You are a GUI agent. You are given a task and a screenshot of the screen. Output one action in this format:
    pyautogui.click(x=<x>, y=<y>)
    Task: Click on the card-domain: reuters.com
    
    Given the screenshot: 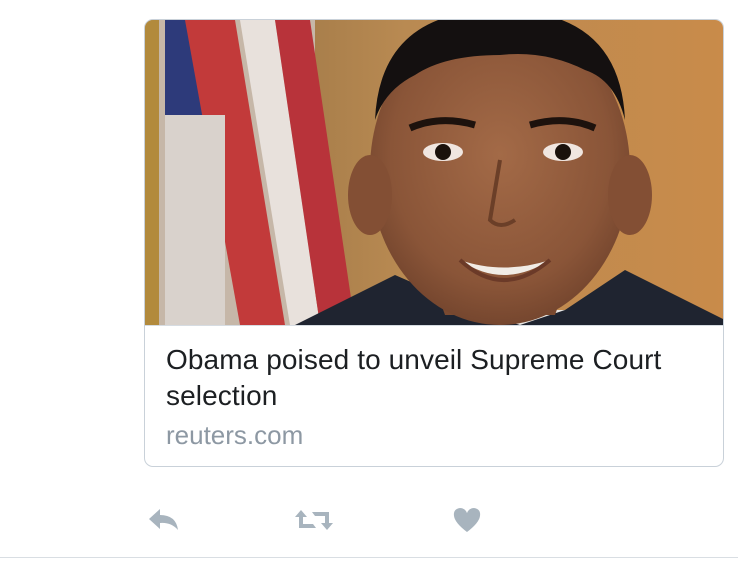 What is the action you would take?
    pyautogui.click(x=235, y=435)
    